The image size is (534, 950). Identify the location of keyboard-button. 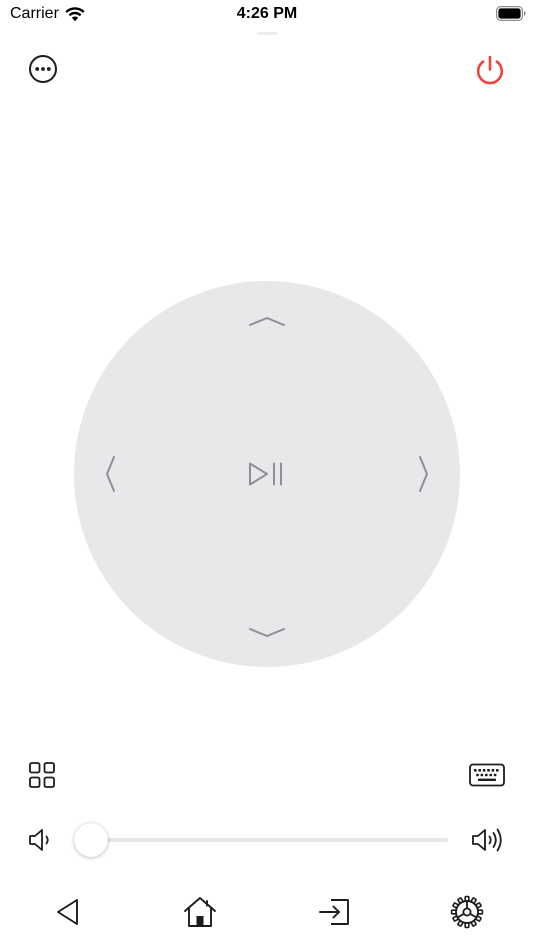
(487, 775).